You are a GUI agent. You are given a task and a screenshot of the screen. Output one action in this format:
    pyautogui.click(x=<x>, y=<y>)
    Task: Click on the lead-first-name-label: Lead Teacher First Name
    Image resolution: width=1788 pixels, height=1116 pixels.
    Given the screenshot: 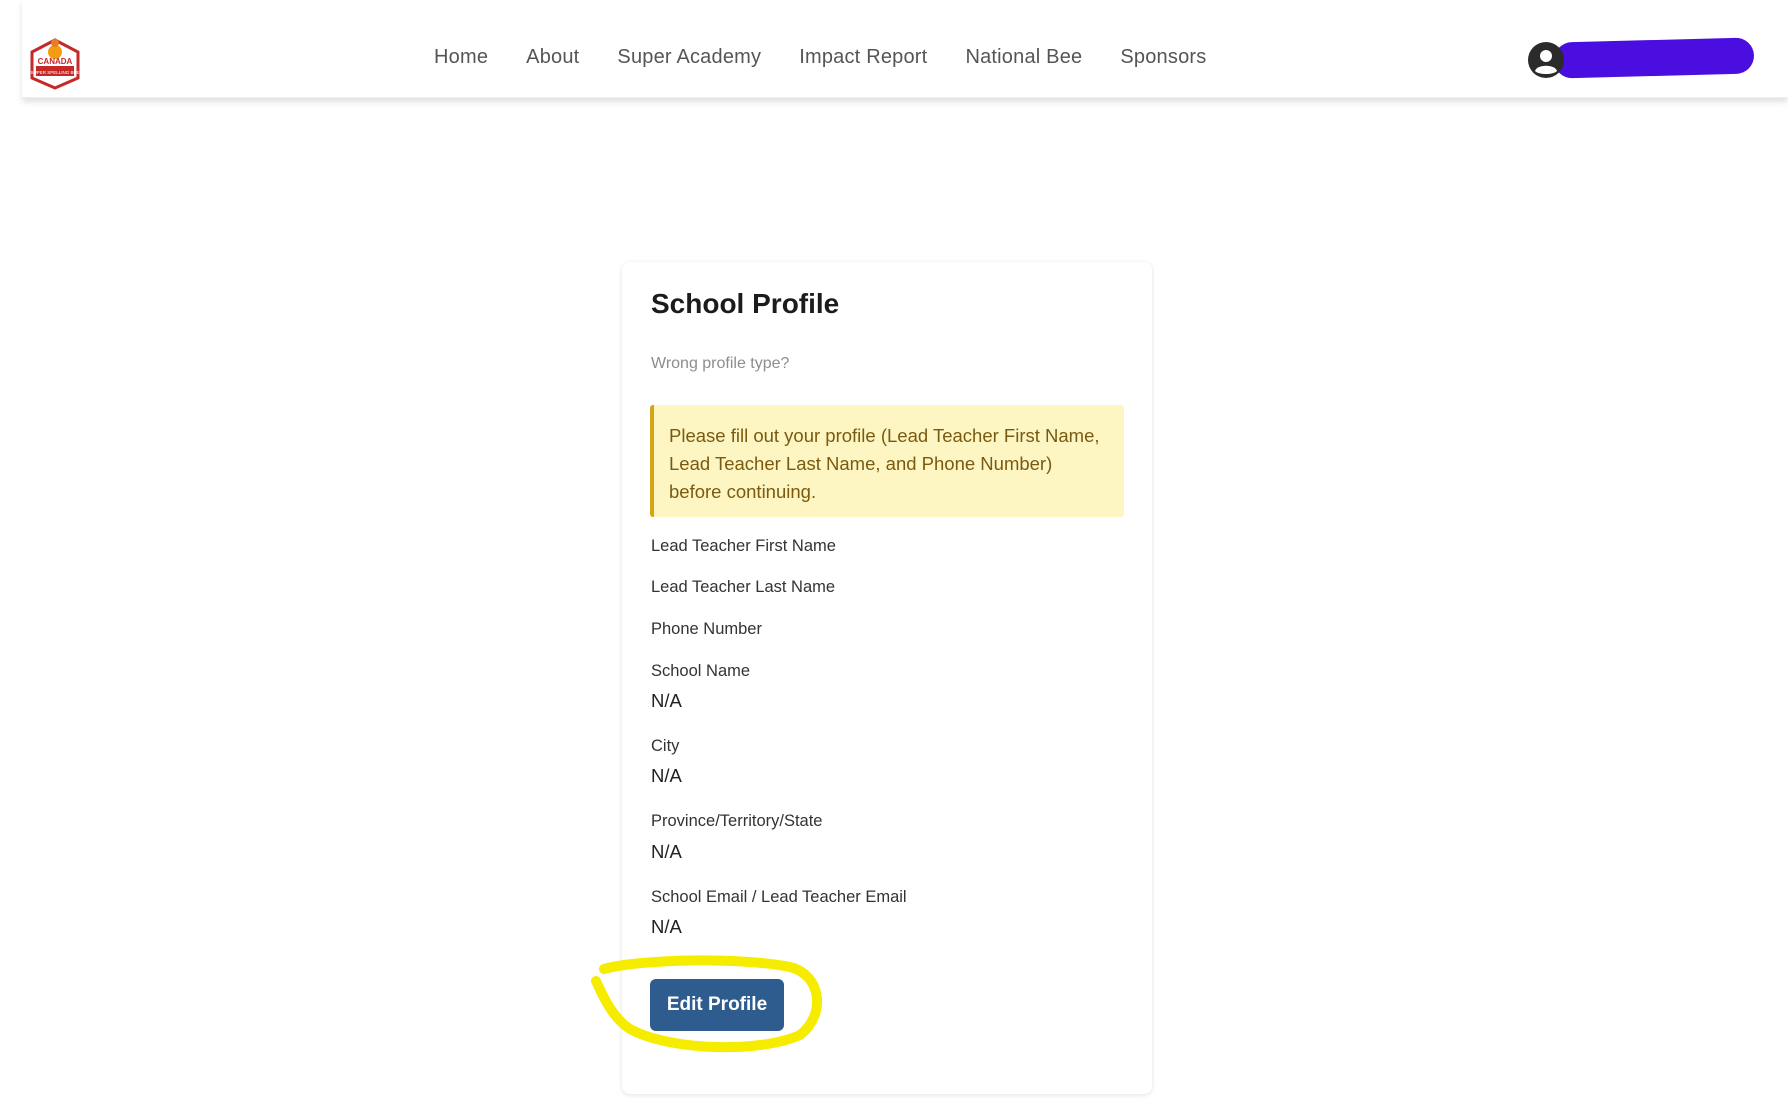 What is the action you would take?
    pyautogui.click(x=743, y=546)
    